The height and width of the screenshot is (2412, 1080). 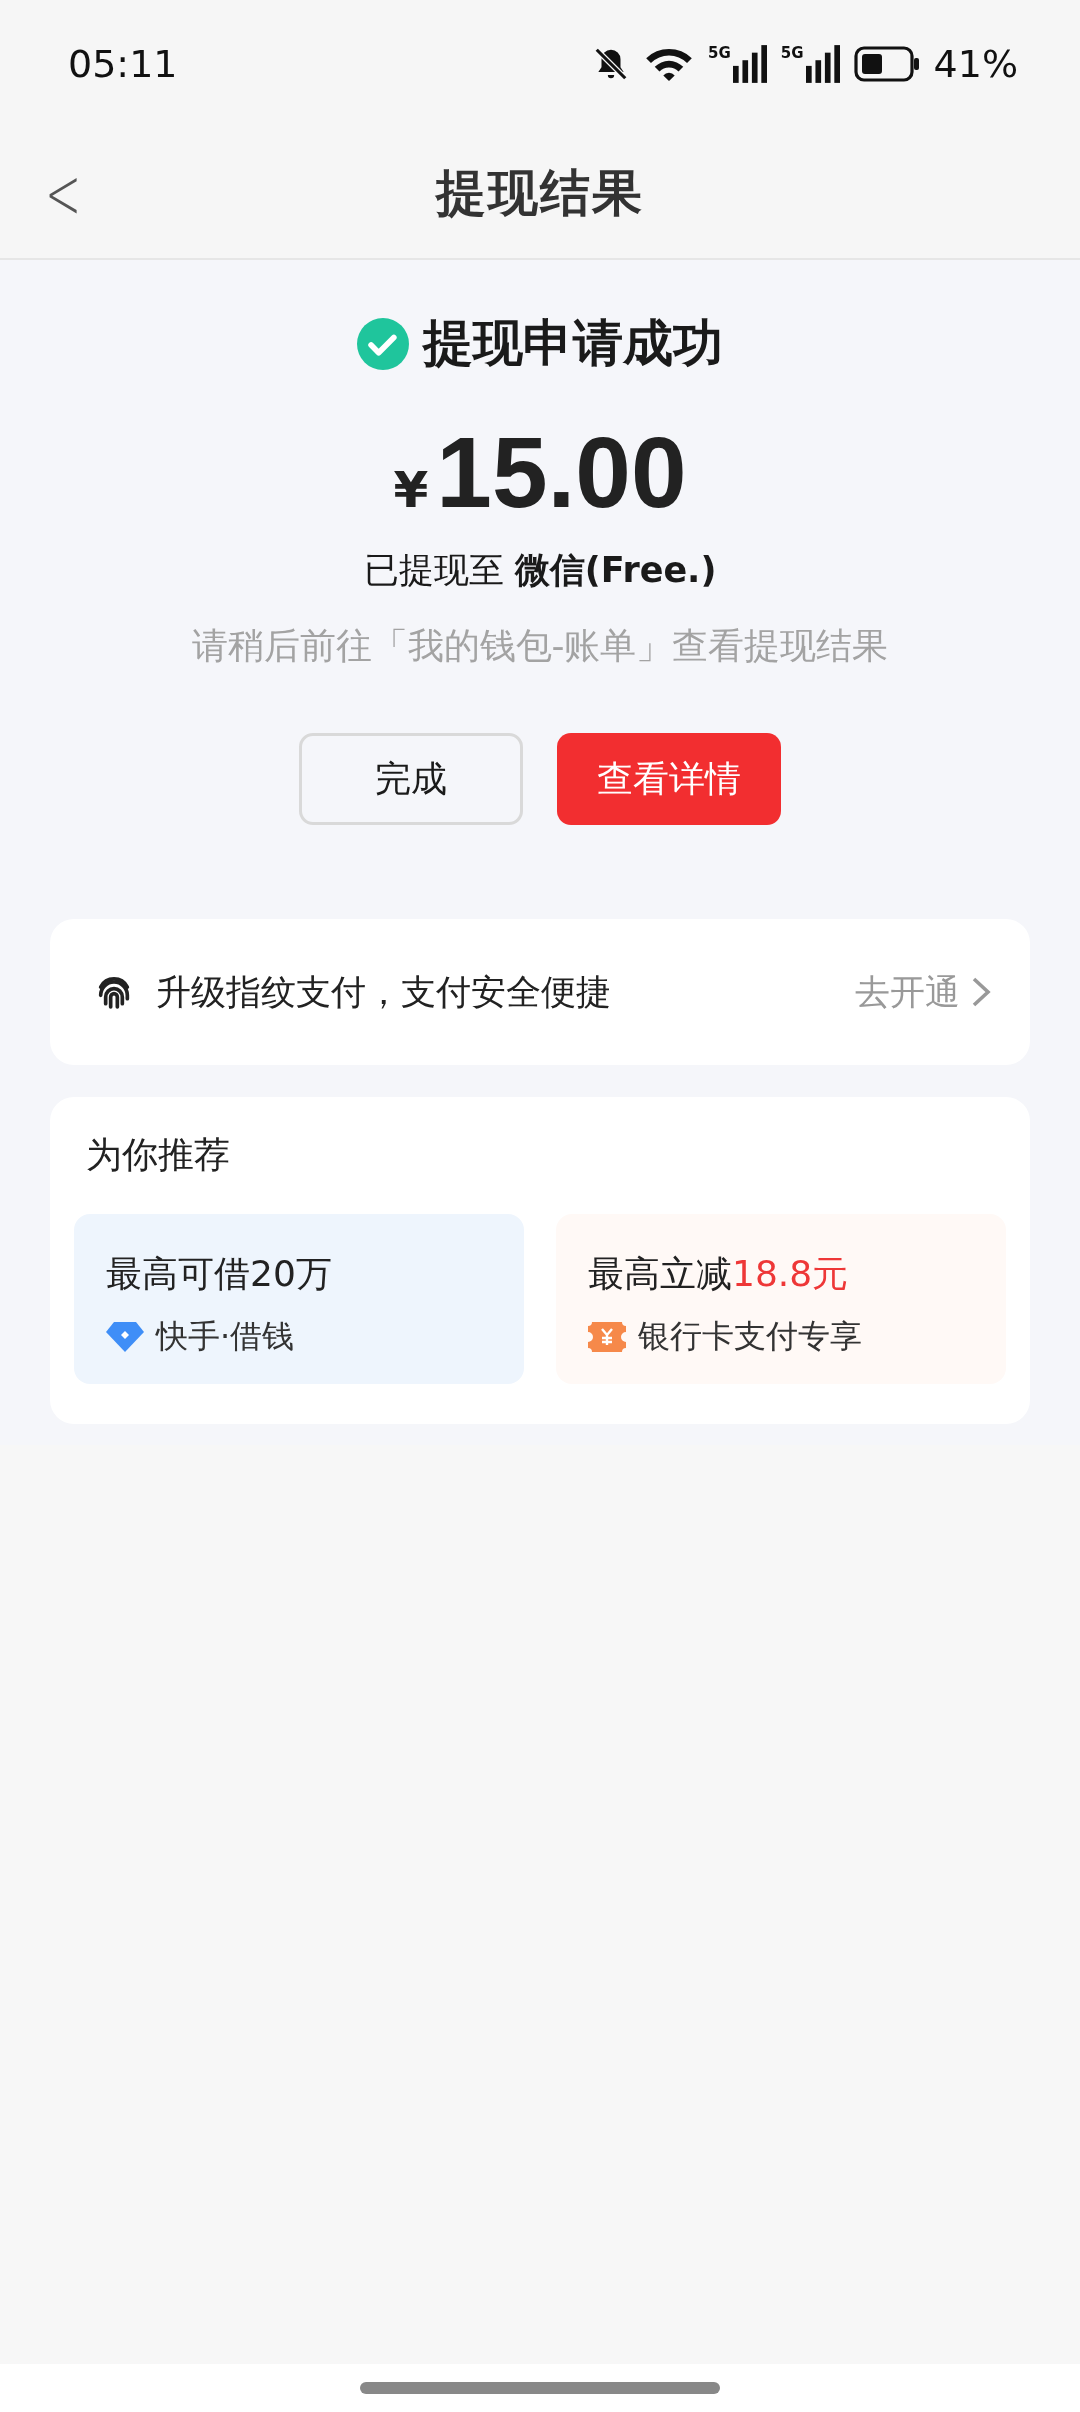 I want to click on battery-percent: 41%, so click(x=975, y=64).